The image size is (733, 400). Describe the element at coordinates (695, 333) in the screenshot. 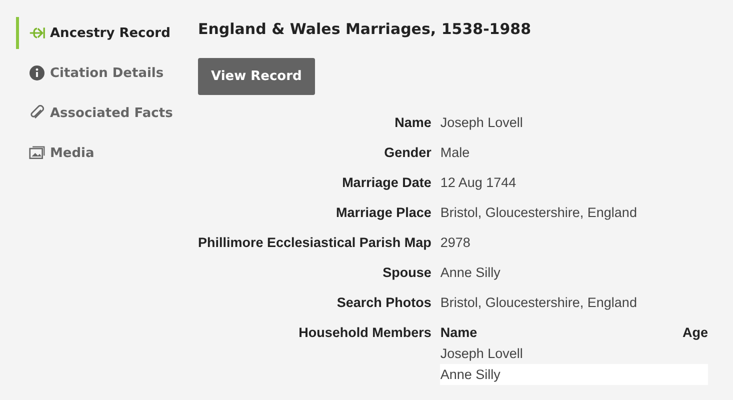

I see `column-header: Age` at that location.